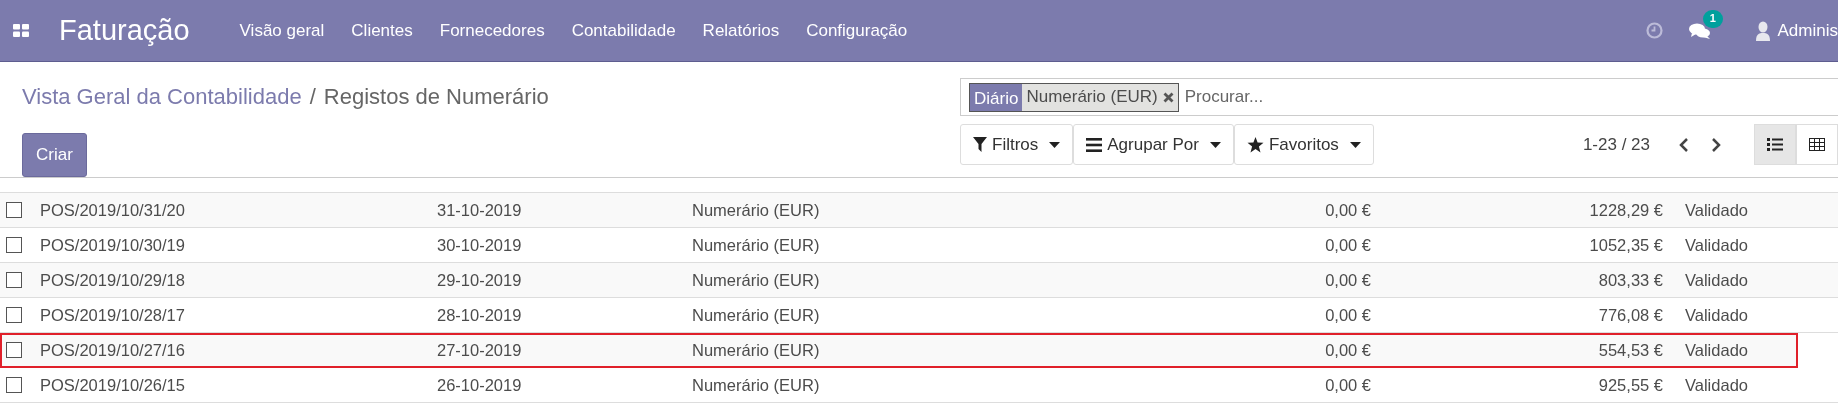 The width and height of the screenshot is (1838, 413). I want to click on table-cell-text: 554,53 €, so click(1630, 350).